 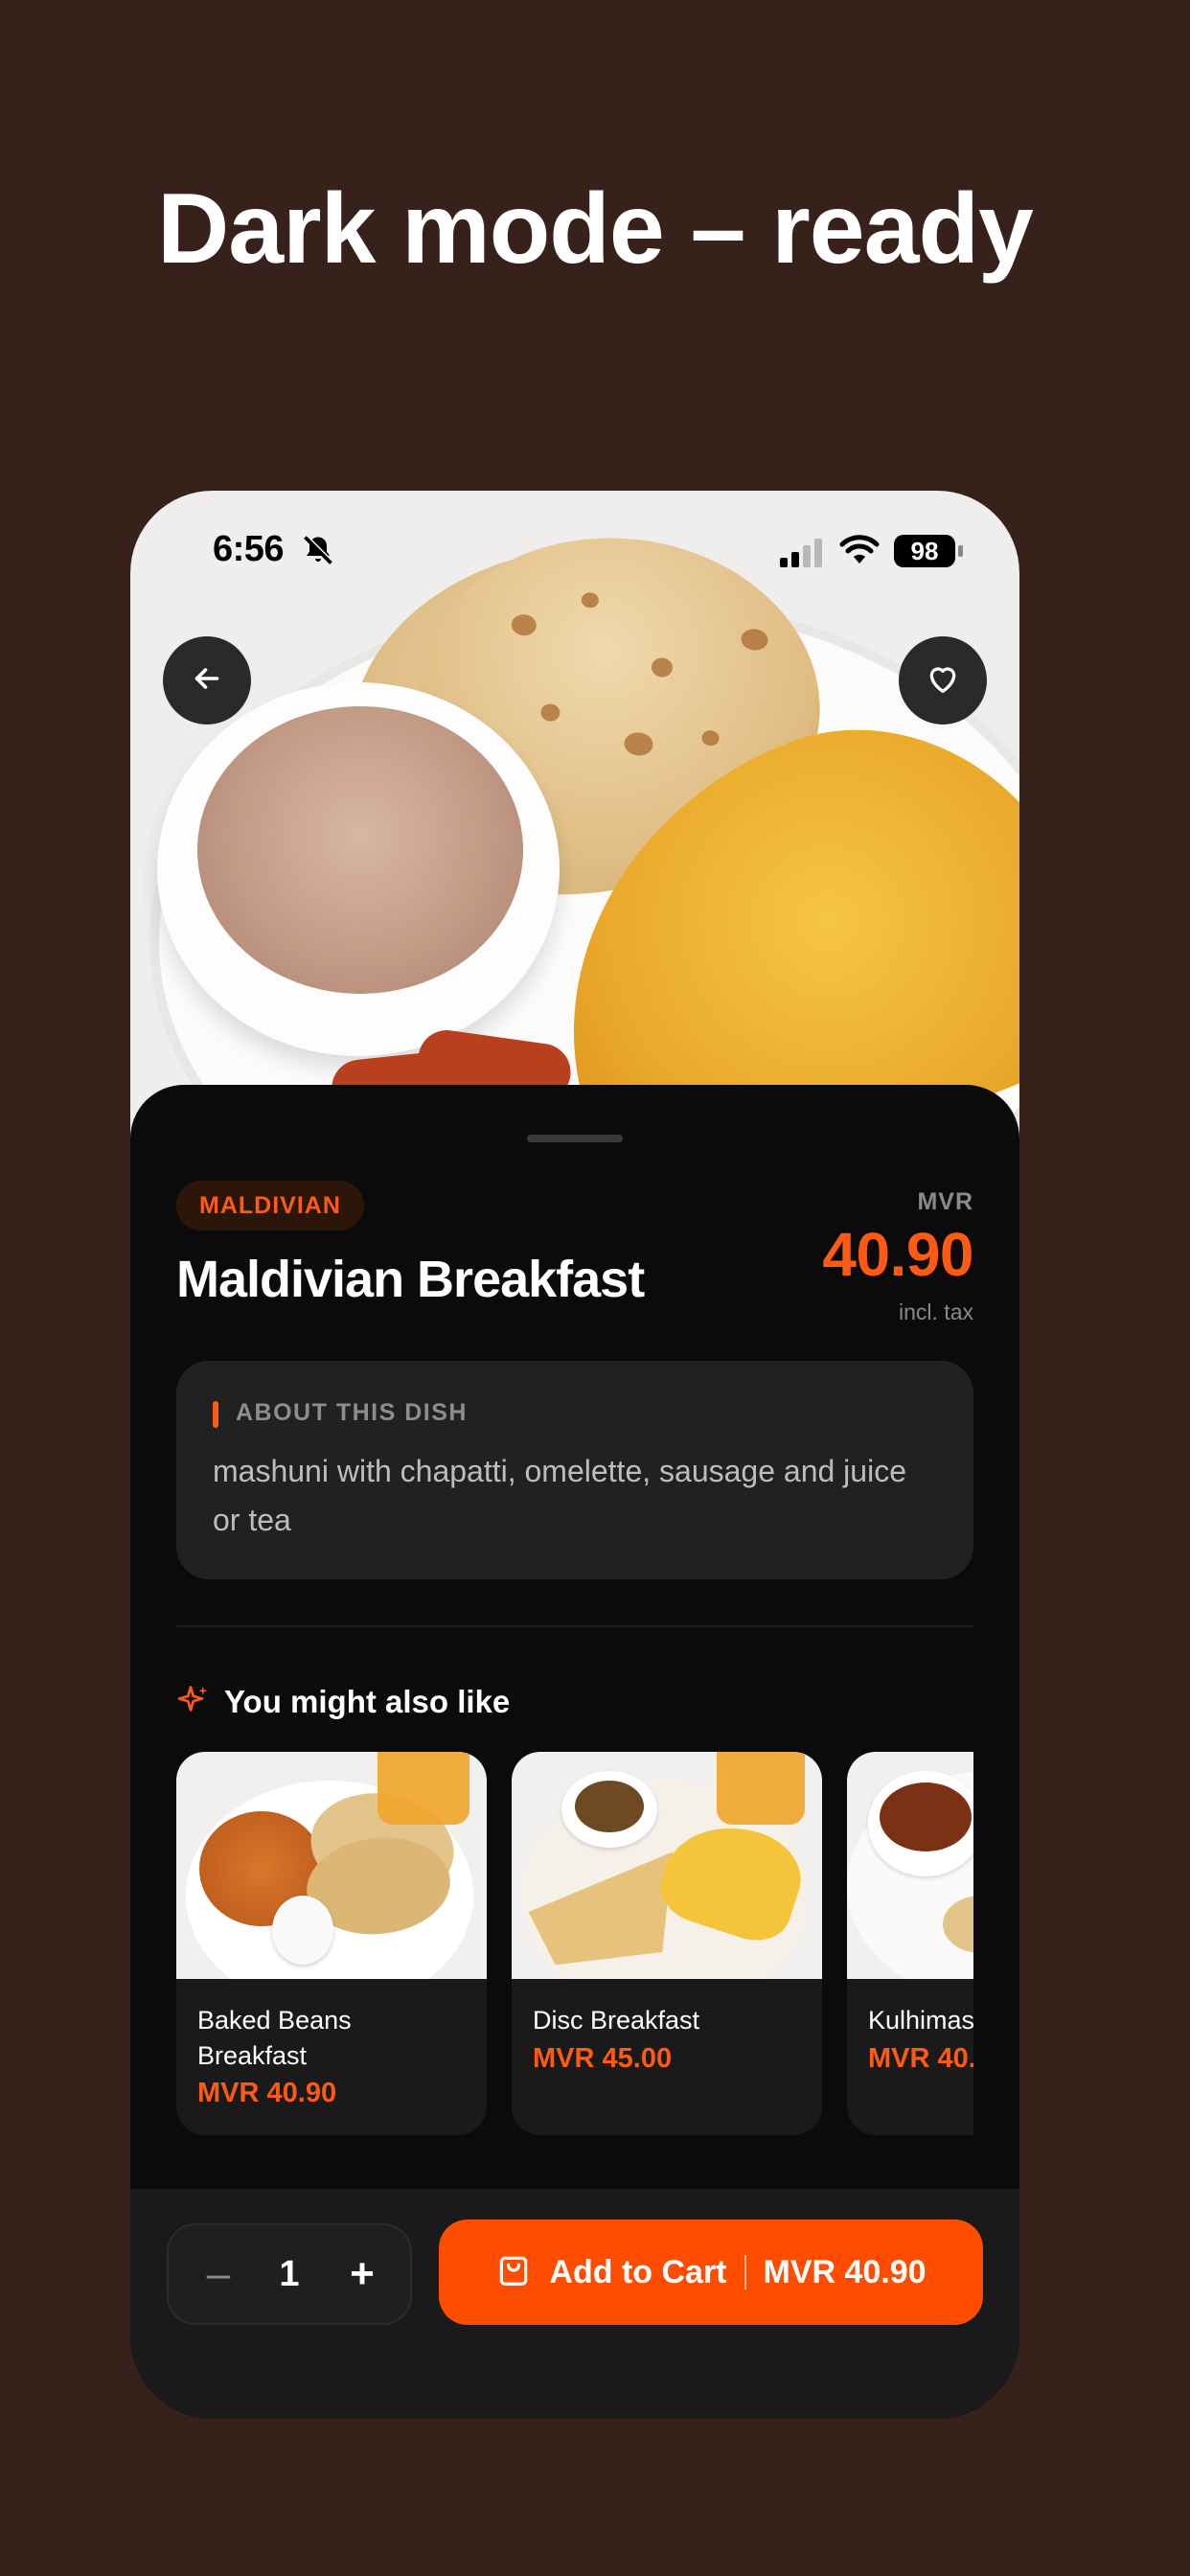 What do you see at coordinates (638, 2271) in the screenshot?
I see `add-to-cart-label: Add to Cart` at bounding box center [638, 2271].